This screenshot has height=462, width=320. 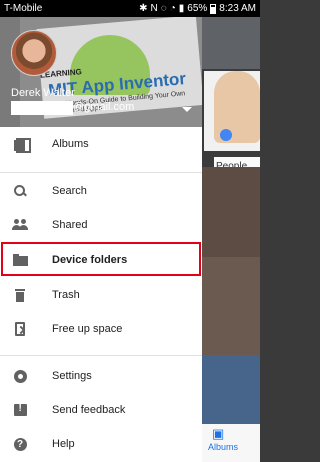 I want to click on battery-icon, so click(x=213, y=8).